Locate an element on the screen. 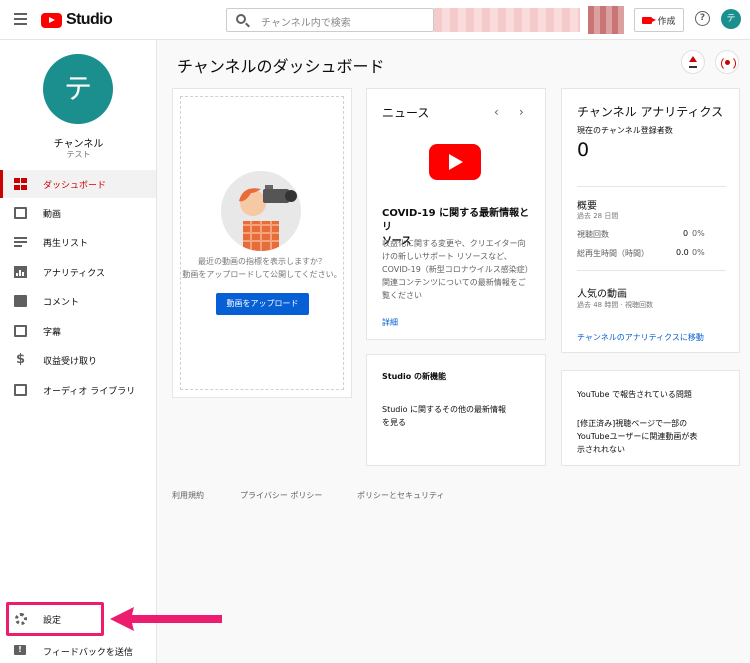  video-icon is located at coordinates (20, 213).